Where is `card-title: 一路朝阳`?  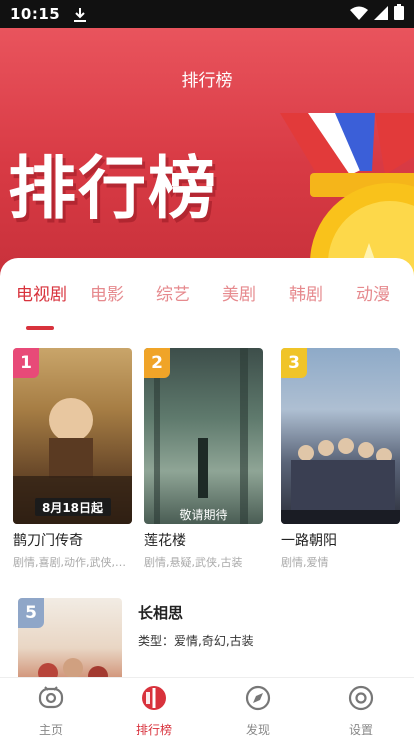 card-title: 一路朝阳 is located at coordinates (309, 541).